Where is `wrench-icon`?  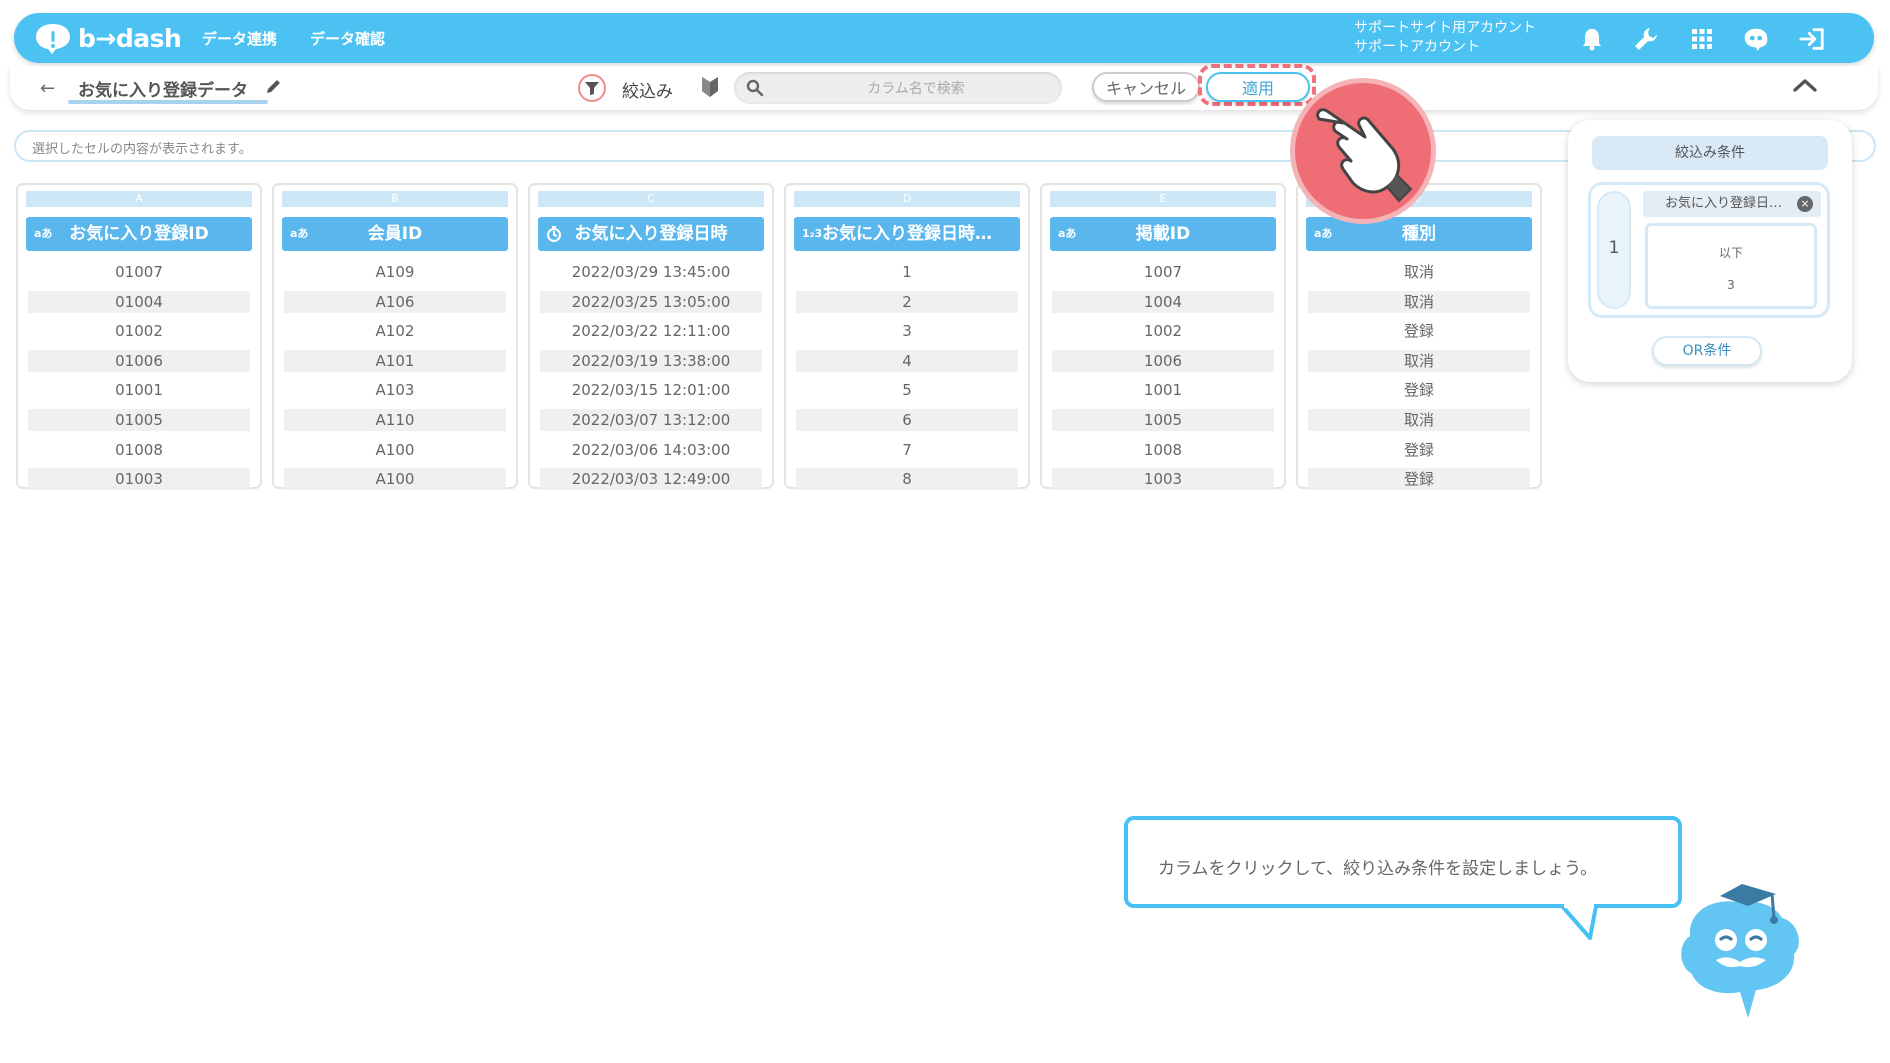 wrench-icon is located at coordinates (1646, 39).